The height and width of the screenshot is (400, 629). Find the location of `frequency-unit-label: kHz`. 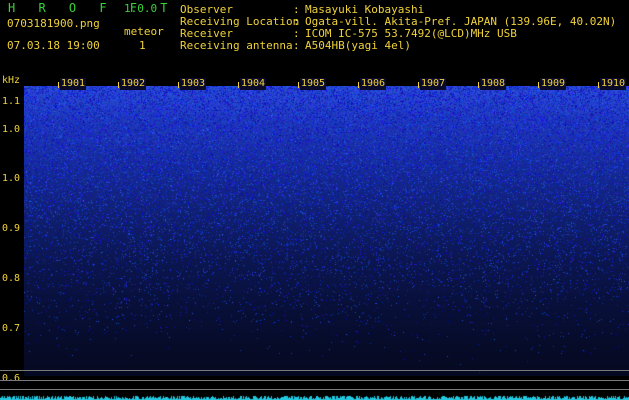

frequency-unit-label: kHz is located at coordinates (11, 80).